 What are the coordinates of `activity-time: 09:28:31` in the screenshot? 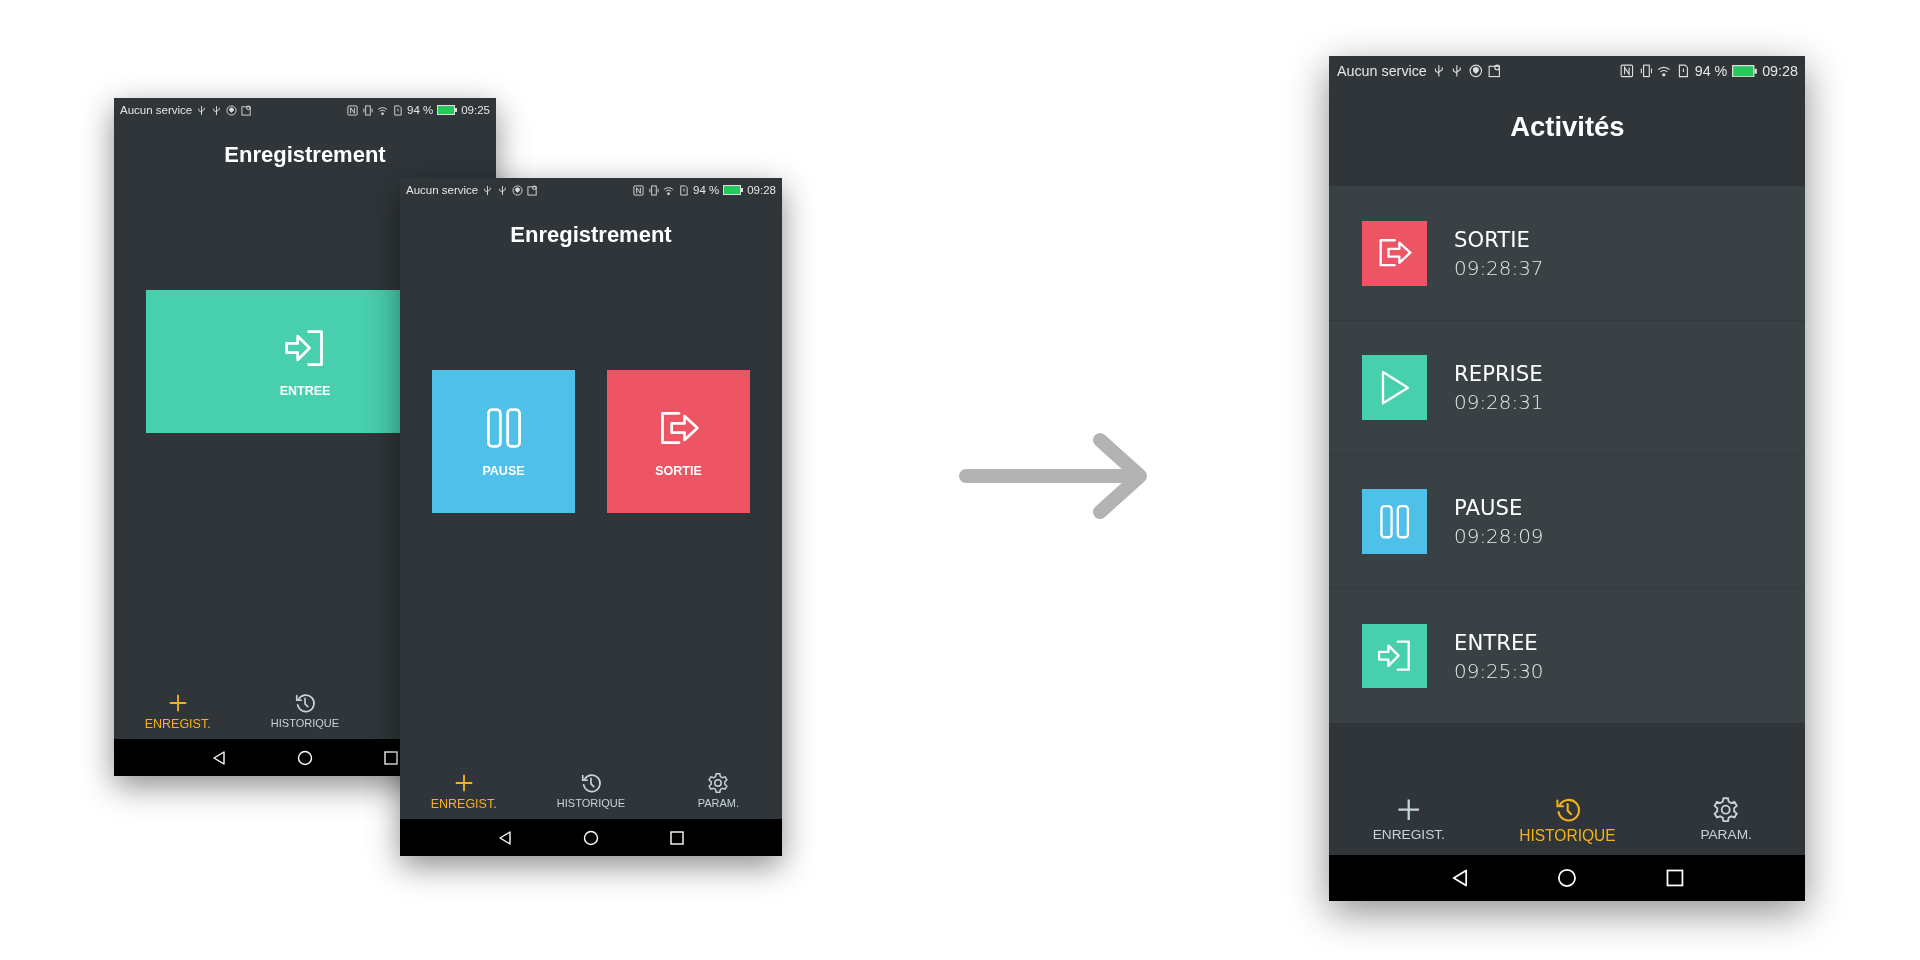 It's located at (1499, 402).